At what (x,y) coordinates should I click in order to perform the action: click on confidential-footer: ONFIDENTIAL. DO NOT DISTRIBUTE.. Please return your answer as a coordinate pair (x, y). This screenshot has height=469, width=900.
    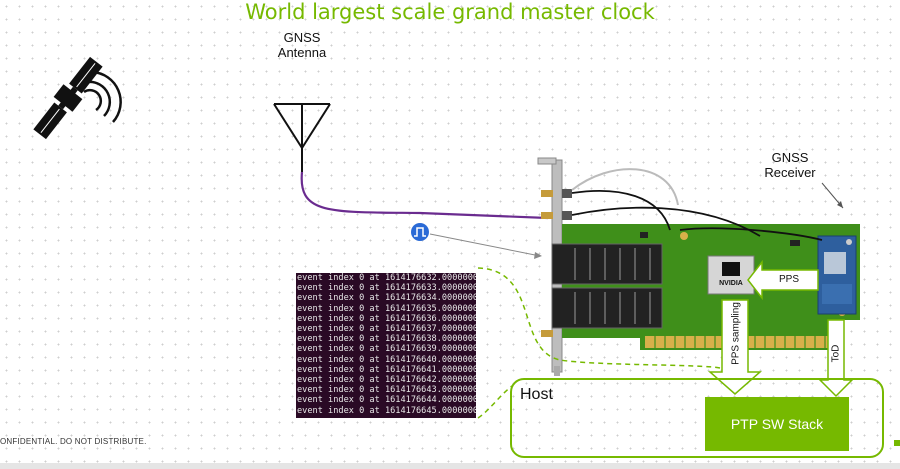
    Looking at the image, I should click on (73, 441).